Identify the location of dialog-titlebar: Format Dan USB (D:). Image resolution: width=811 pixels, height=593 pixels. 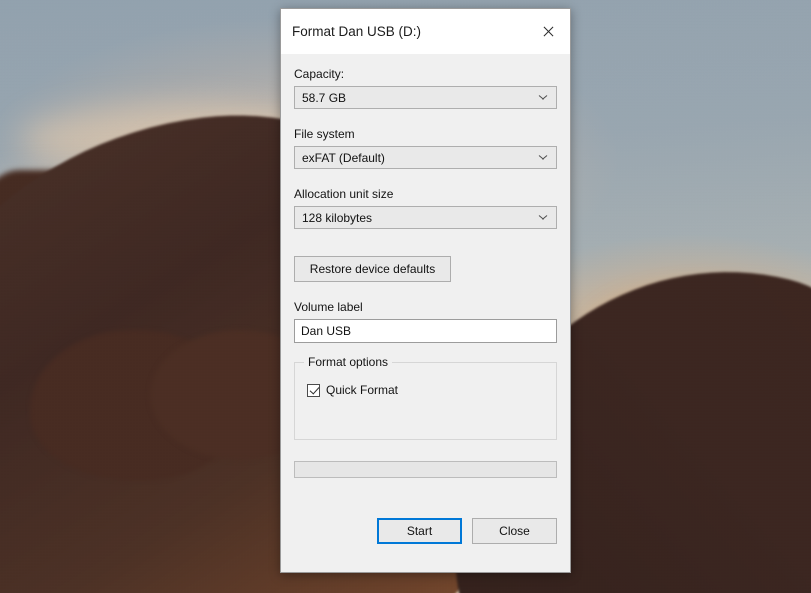
(425, 31).